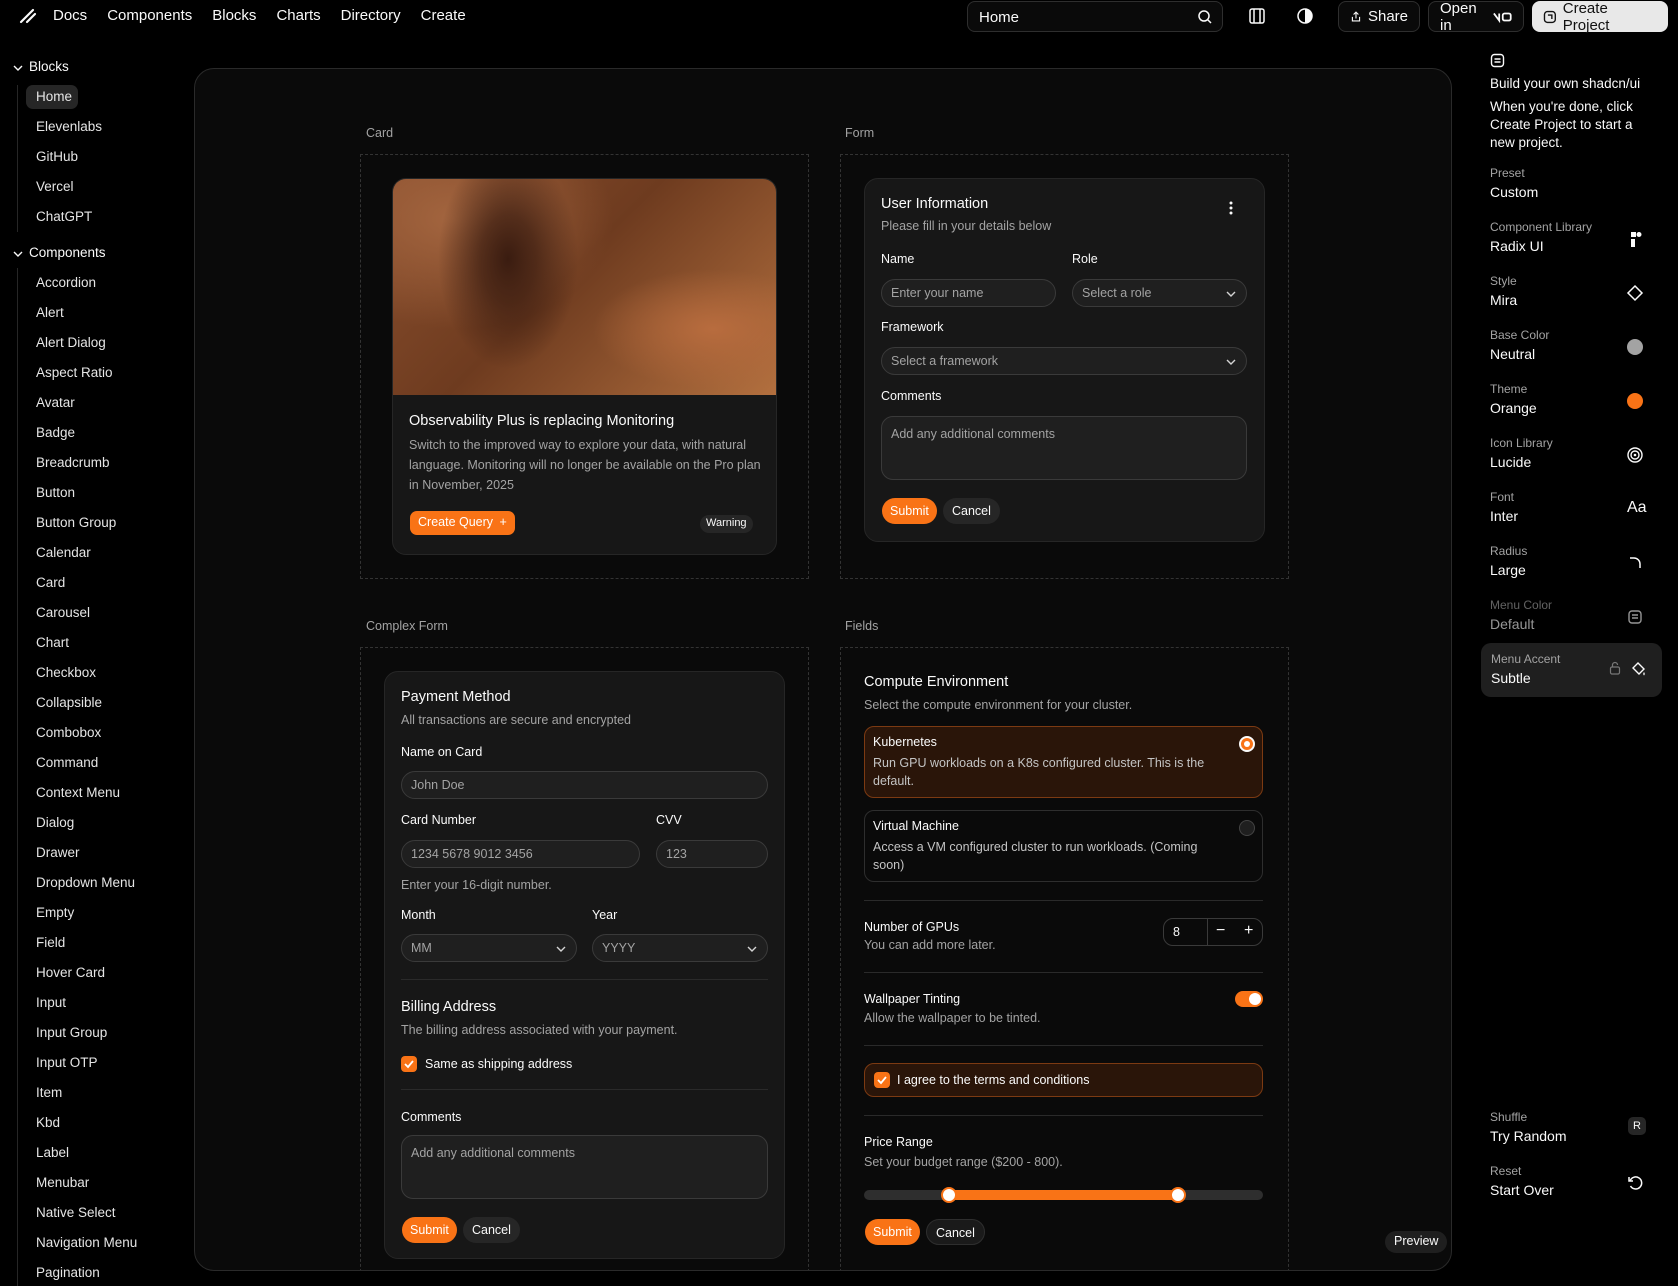  I want to click on sidebar-item-button: Button, so click(108, 493).